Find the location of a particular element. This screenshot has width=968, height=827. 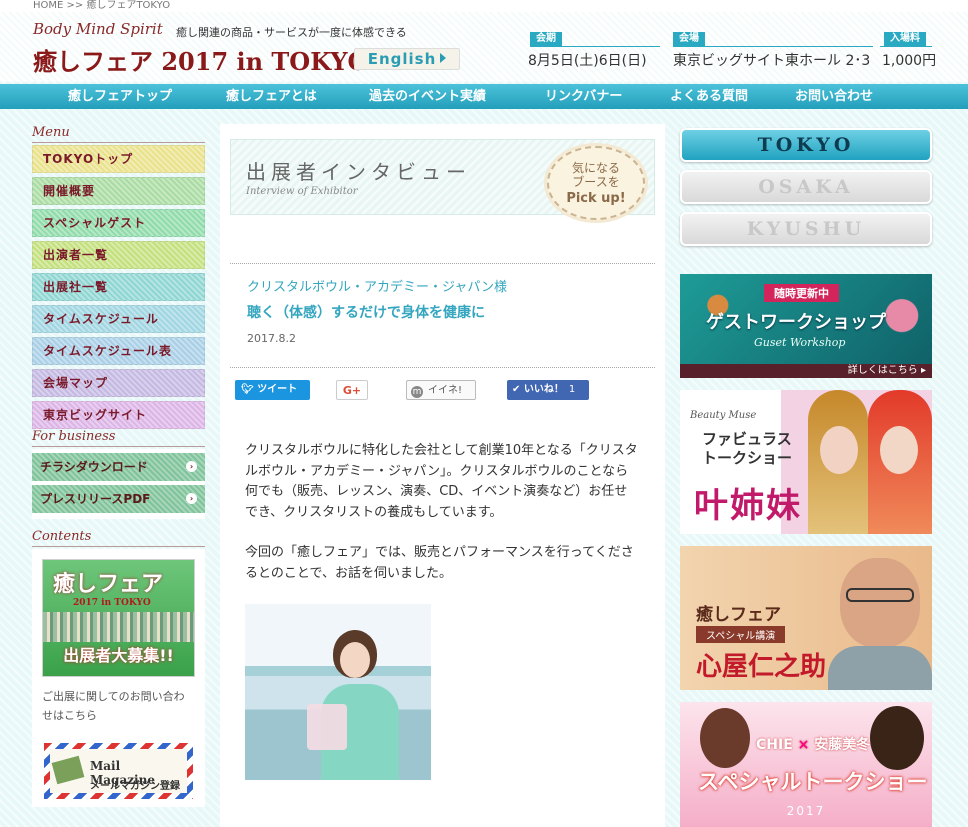

recruit-banner-title: 癒しフェア is located at coordinates (108, 584).